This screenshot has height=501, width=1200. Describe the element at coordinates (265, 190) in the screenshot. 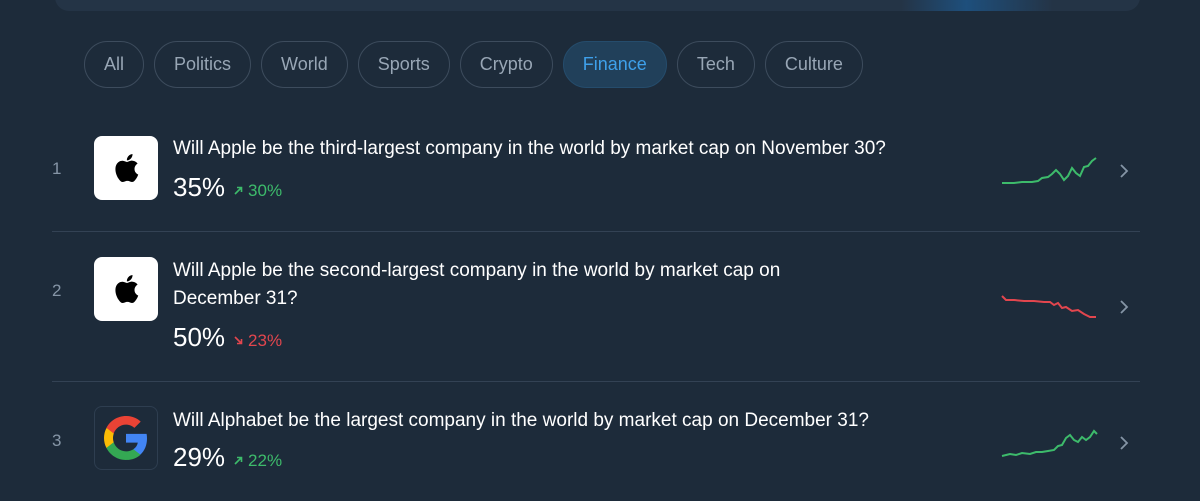

I see `market-change-value: 30%` at that location.